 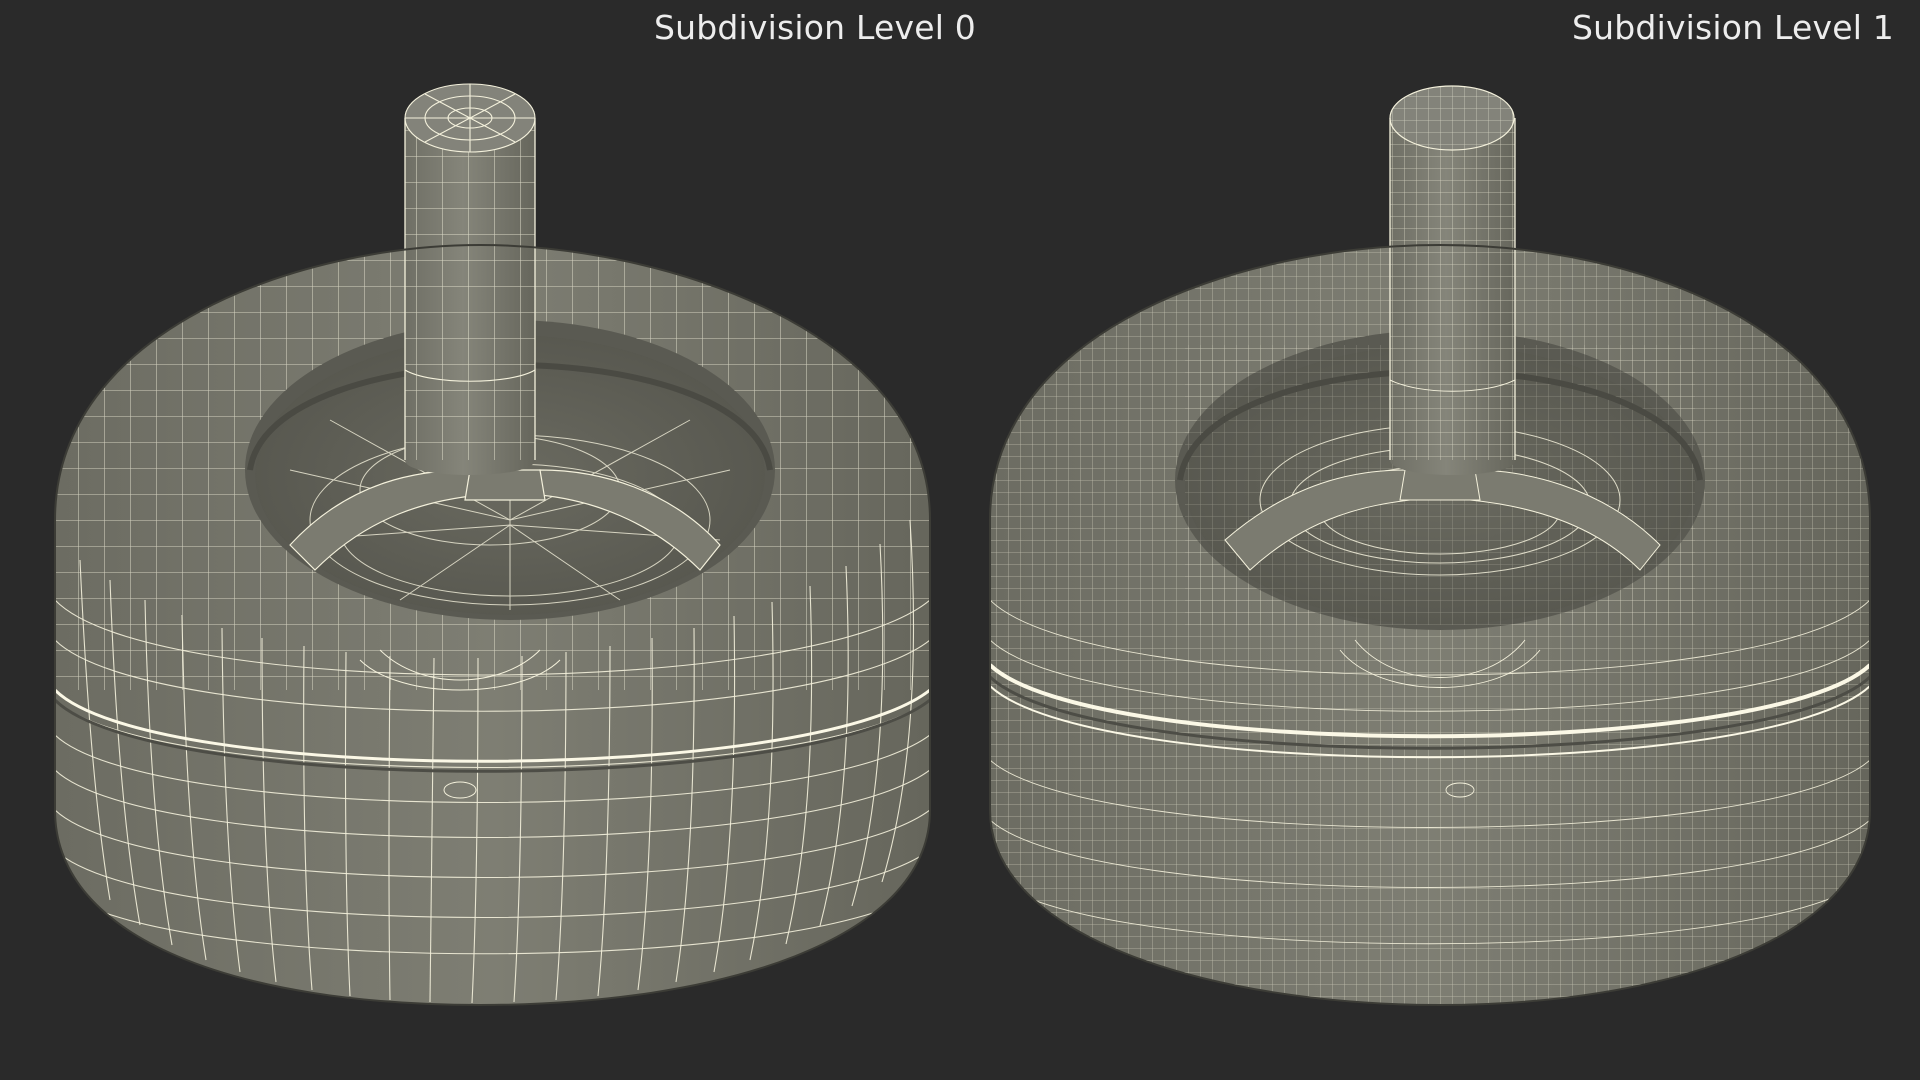 What do you see at coordinates (1733, 27) in the screenshot?
I see `label-subdivision-level-1: Subdivision Level 1` at bounding box center [1733, 27].